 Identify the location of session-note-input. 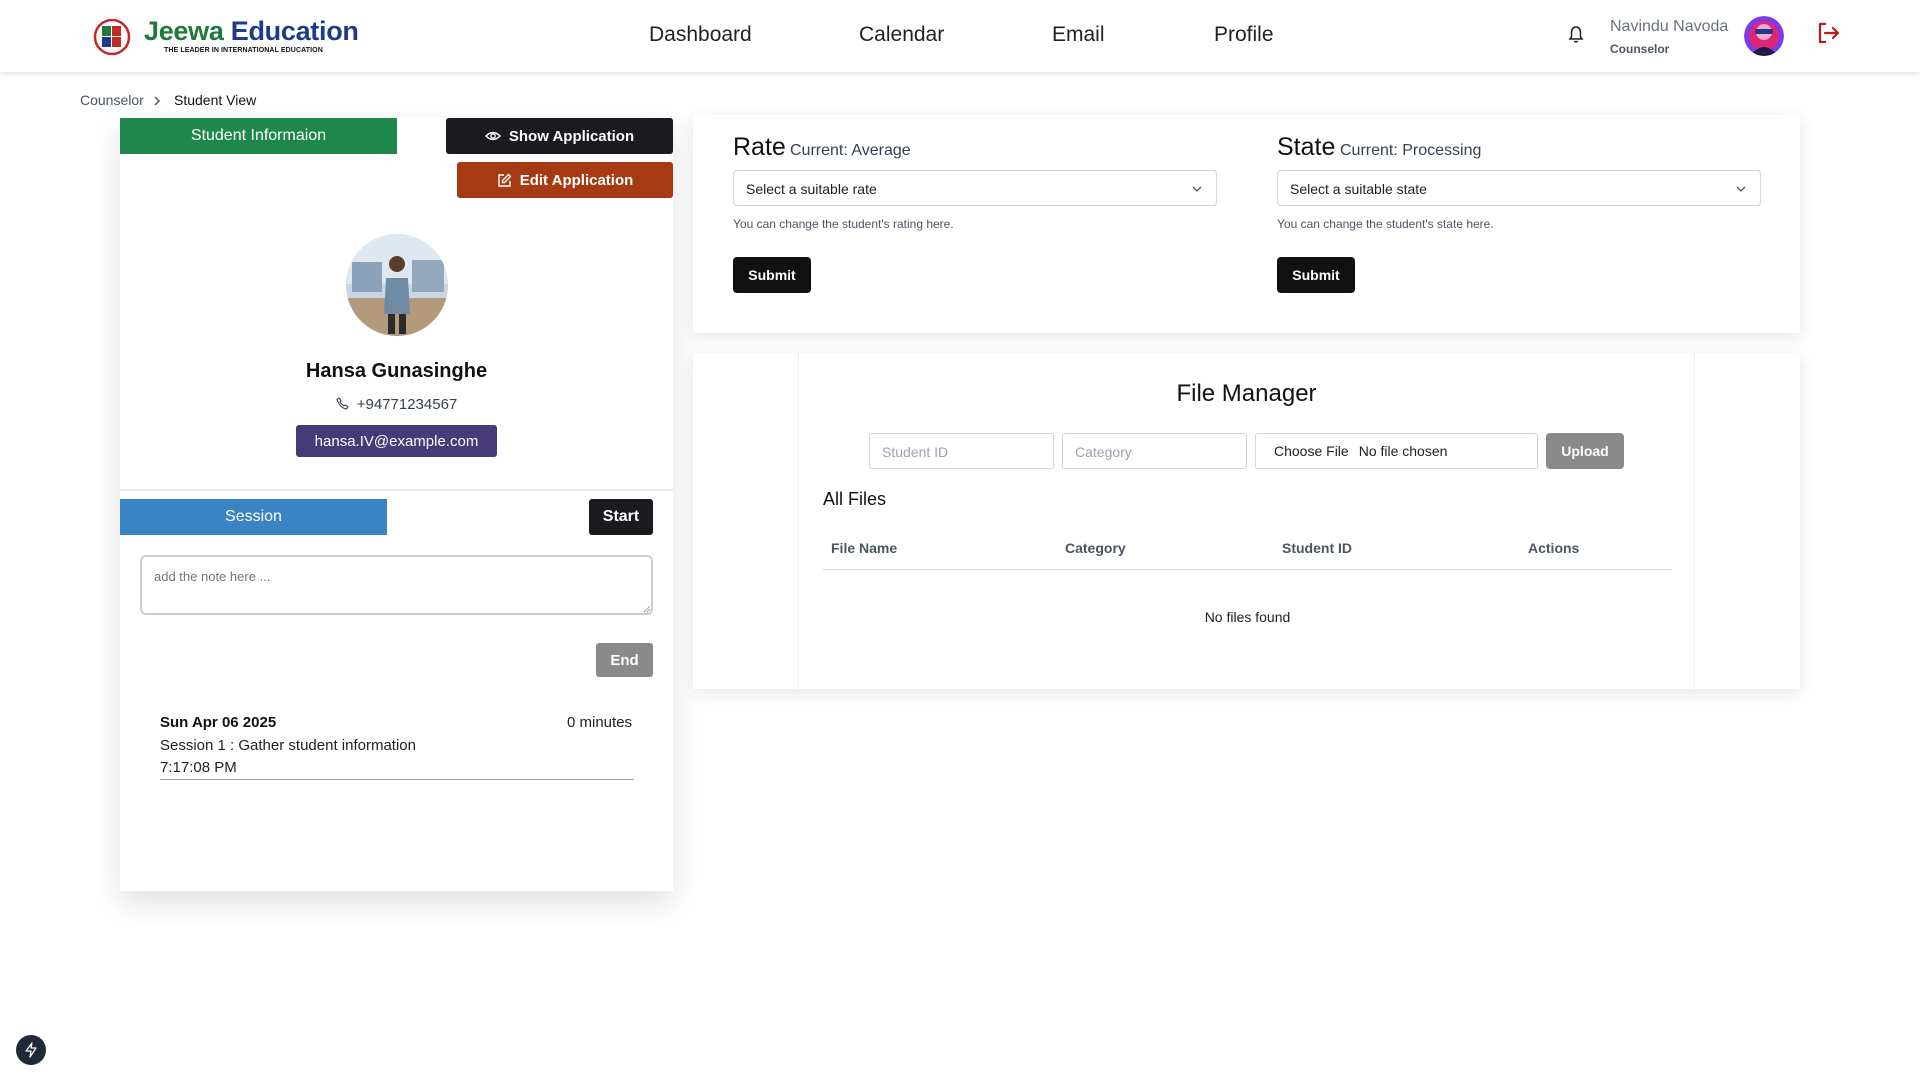
(396, 585).